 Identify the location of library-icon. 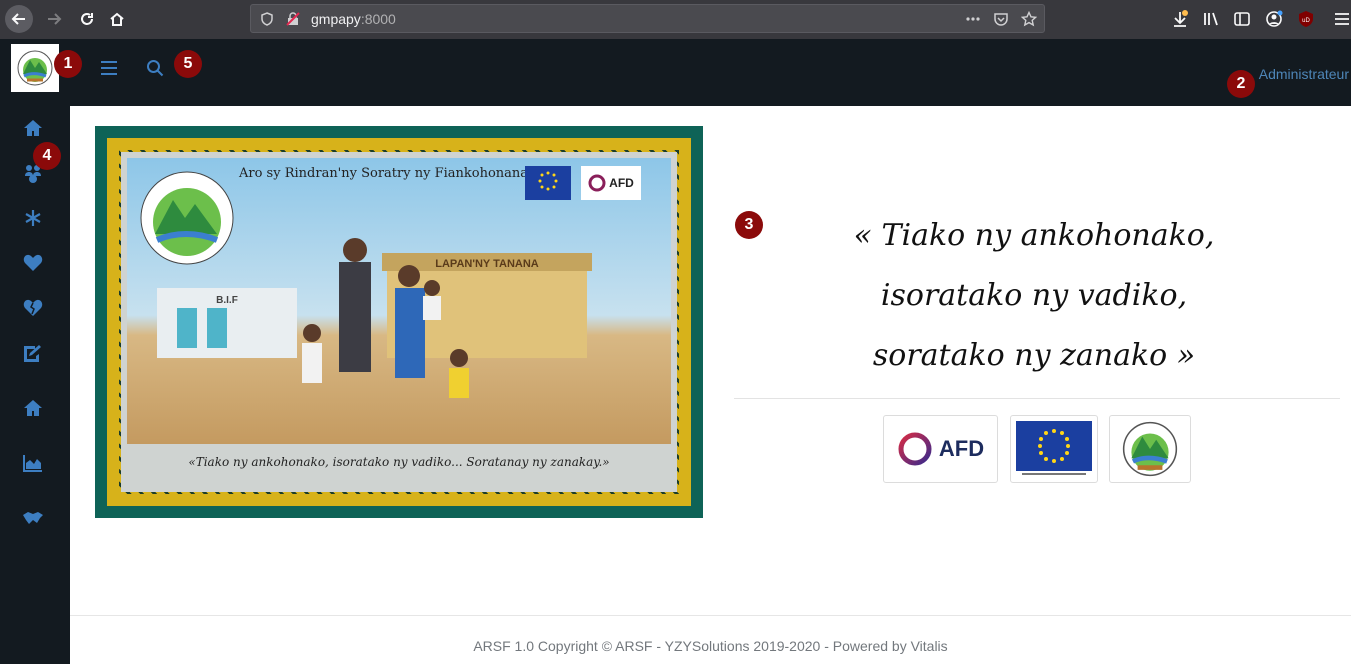
(1211, 19).